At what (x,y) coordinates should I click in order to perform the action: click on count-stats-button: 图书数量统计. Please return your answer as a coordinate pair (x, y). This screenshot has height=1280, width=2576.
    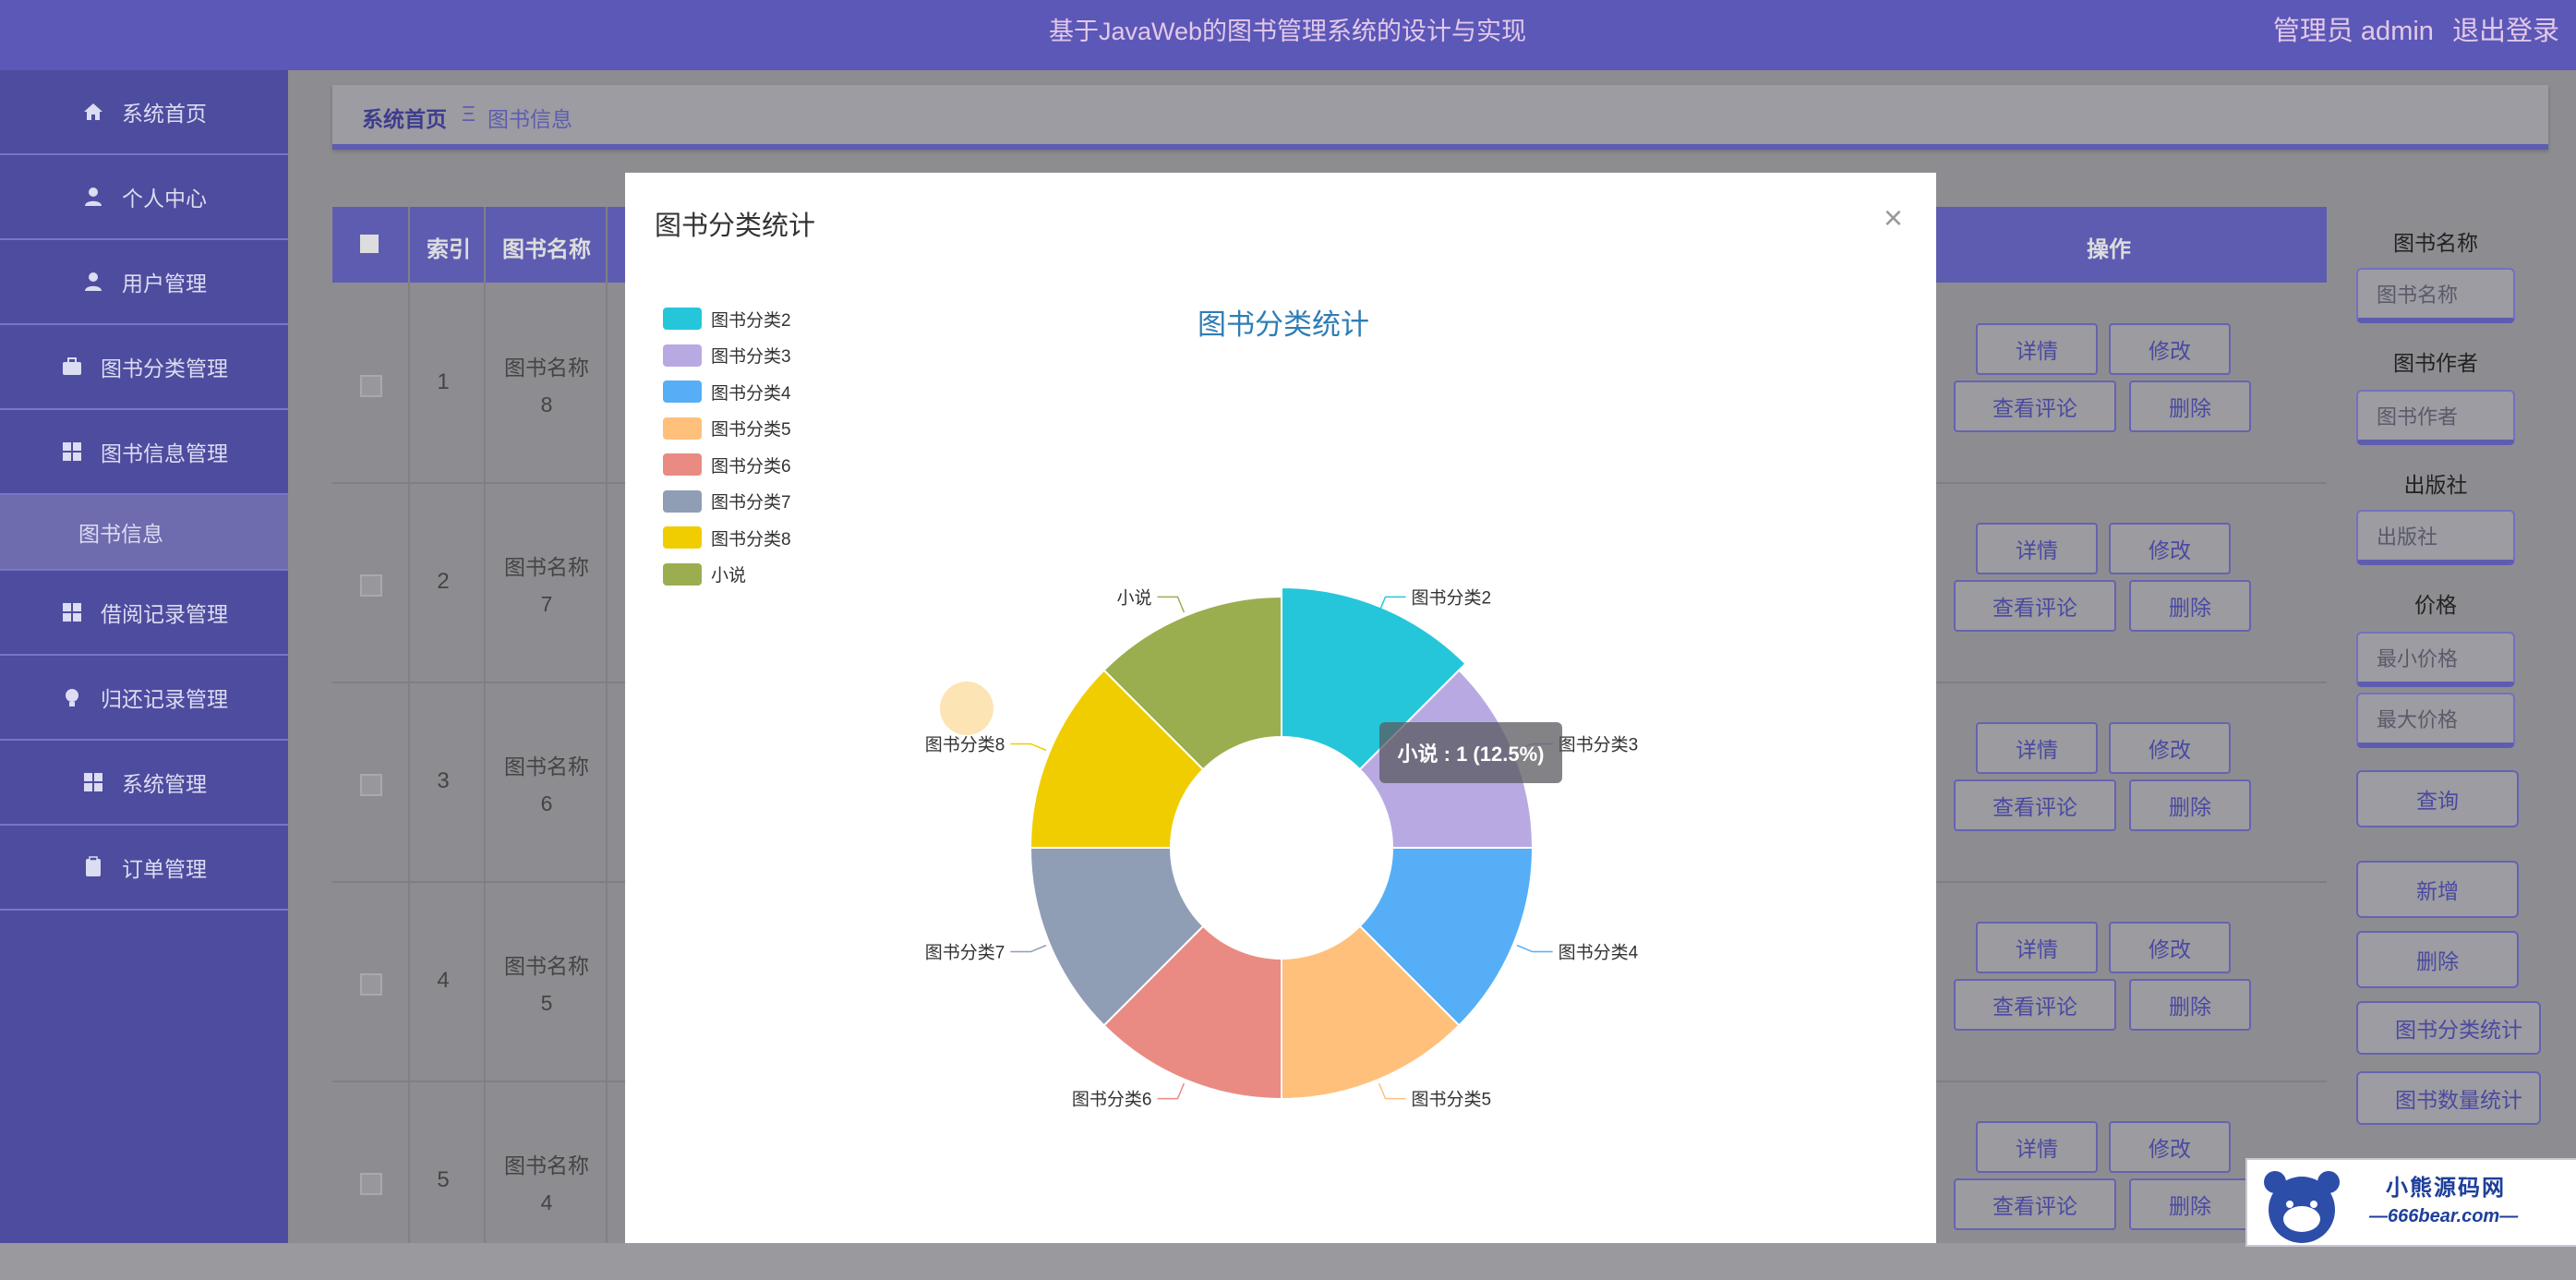
    Looking at the image, I should click on (2448, 1098).